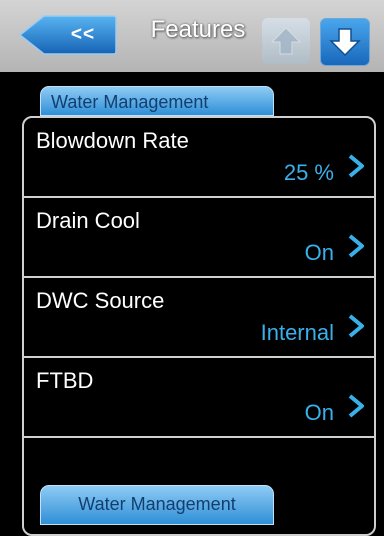 The height and width of the screenshot is (536, 384). What do you see at coordinates (199, 238) in the screenshot?
I see `setting-row-drain-cool: Drain Cool On` at bounding box center [199, 238].